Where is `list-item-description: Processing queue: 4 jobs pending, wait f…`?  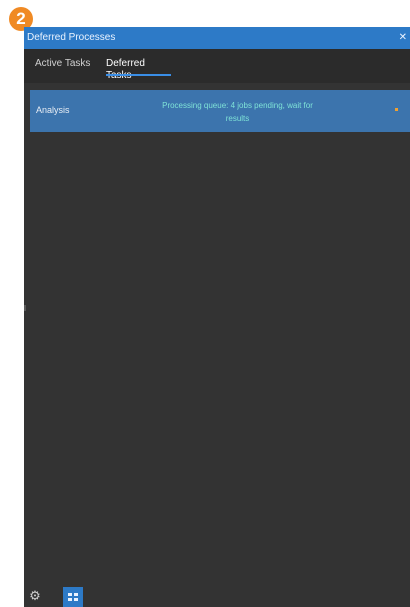
list-item-description: Processing queue: 4 jobs pending, wait f… is located at coordinates (237, 112).